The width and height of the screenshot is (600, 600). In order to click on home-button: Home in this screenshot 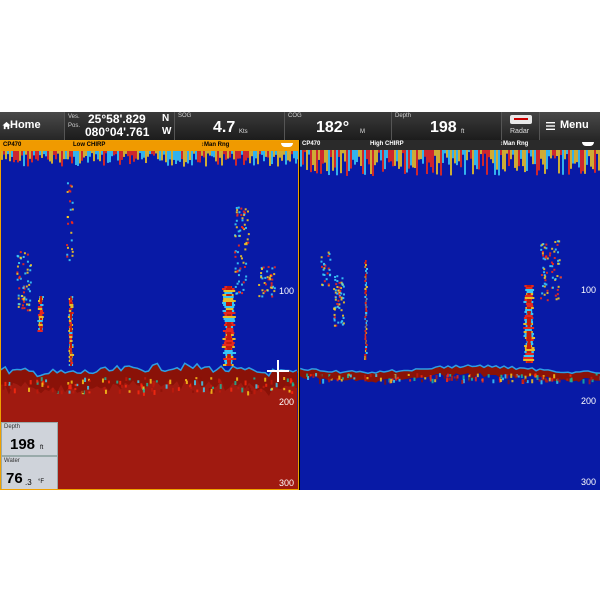, I will do `click(32, 126)`.